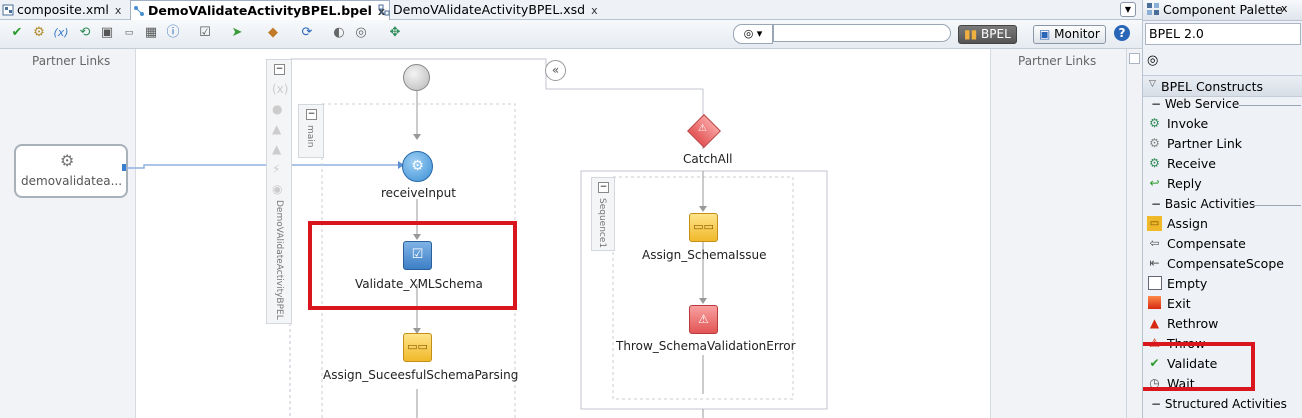 This screenshot has height=418, width=1302. I want to click on palette-item-receive: Receive, so click(1191, 163).